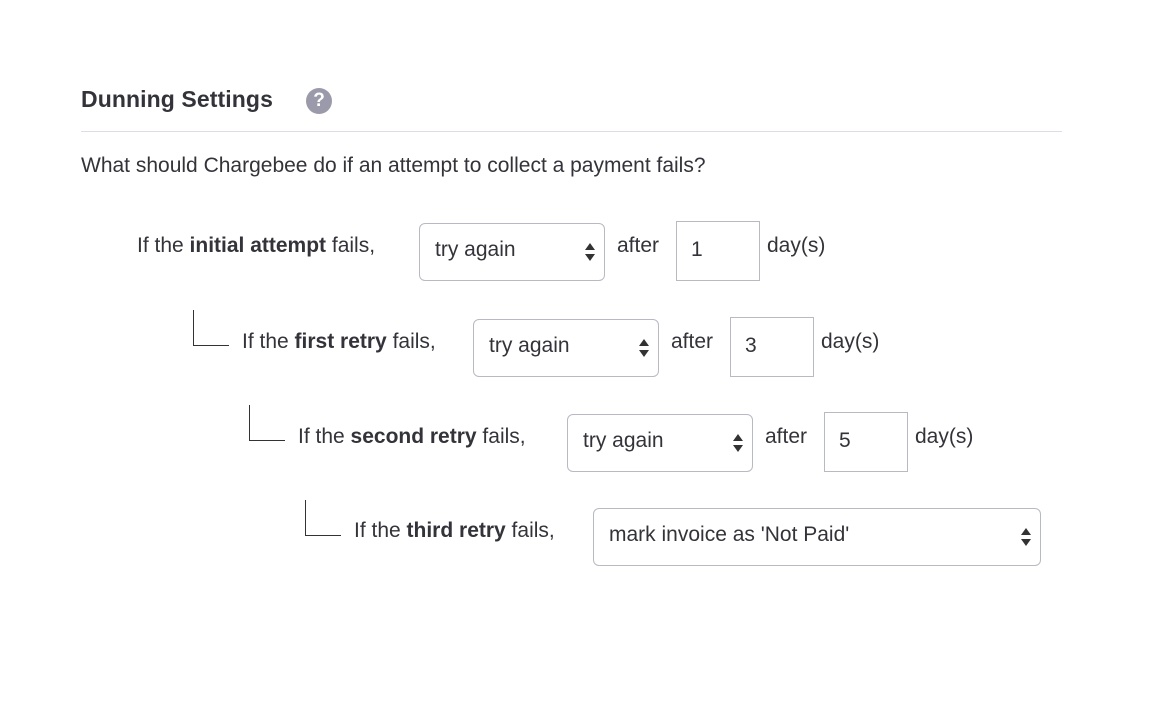 Image resolution: width=1152 pixels, height=712 pixels. I want to click on page-title: Dunning Settings, so click(177, 99).